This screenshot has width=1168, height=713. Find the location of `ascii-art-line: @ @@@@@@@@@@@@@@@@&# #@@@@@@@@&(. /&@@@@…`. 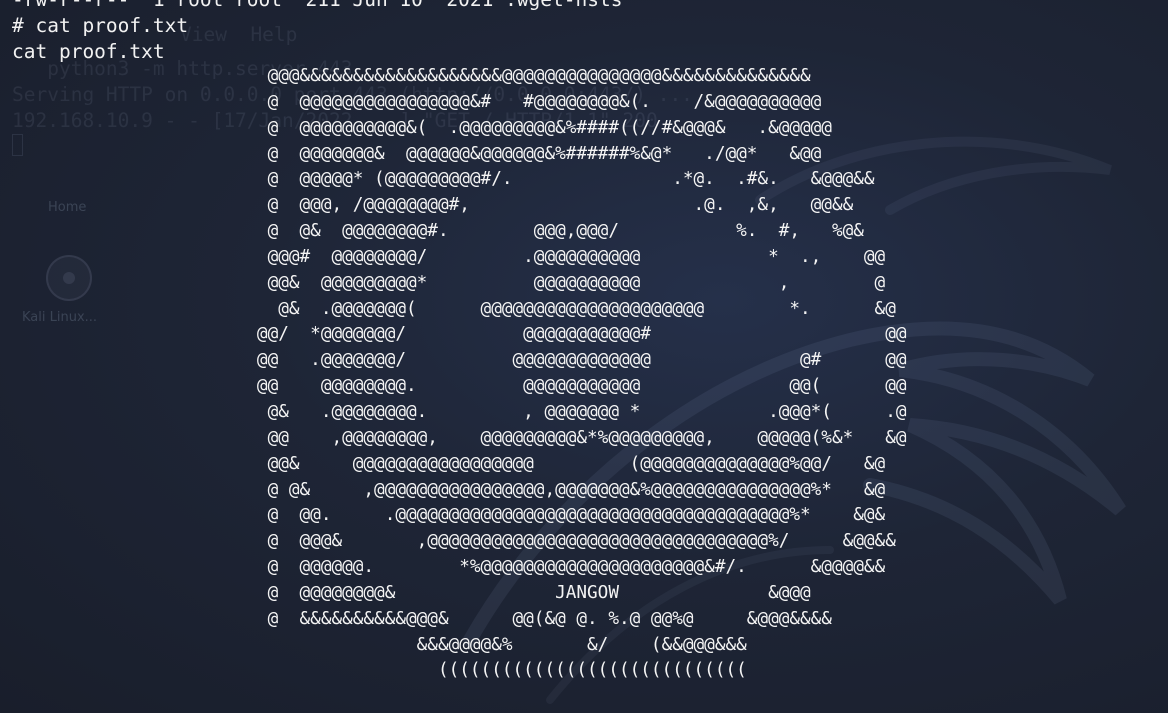

ascii-art-line: @ @@@@@@@@@@@@@@@@&# #@@@@@@@@&(. /&@@@@… is located at coordinates (417, 101).